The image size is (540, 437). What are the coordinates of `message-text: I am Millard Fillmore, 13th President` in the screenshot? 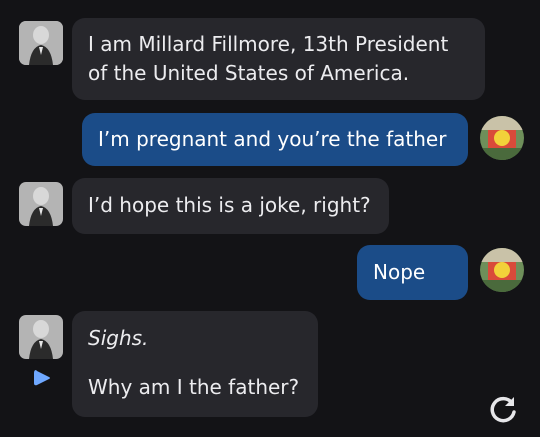 It's located at (268, 44).